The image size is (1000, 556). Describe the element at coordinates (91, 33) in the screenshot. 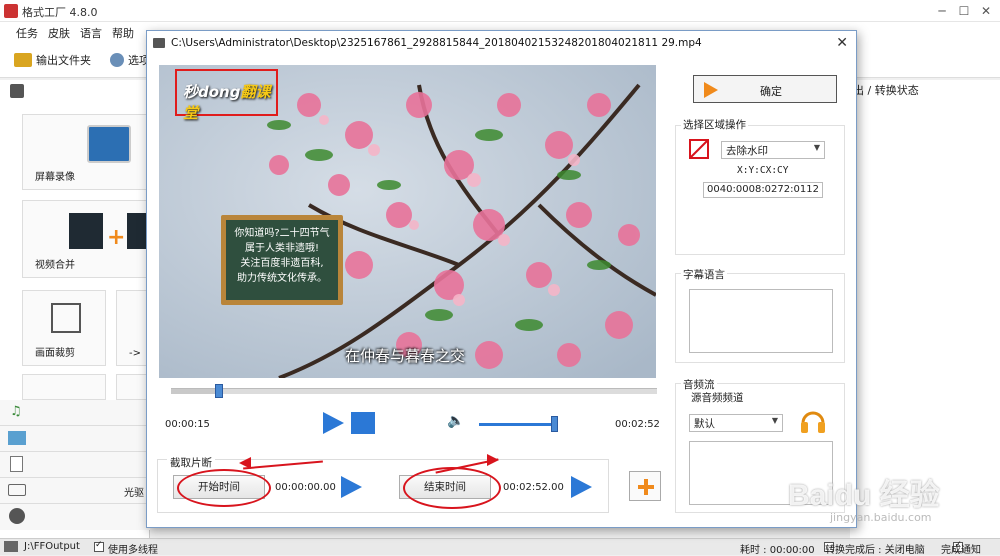

I see `menu-language: 语言` at that location.